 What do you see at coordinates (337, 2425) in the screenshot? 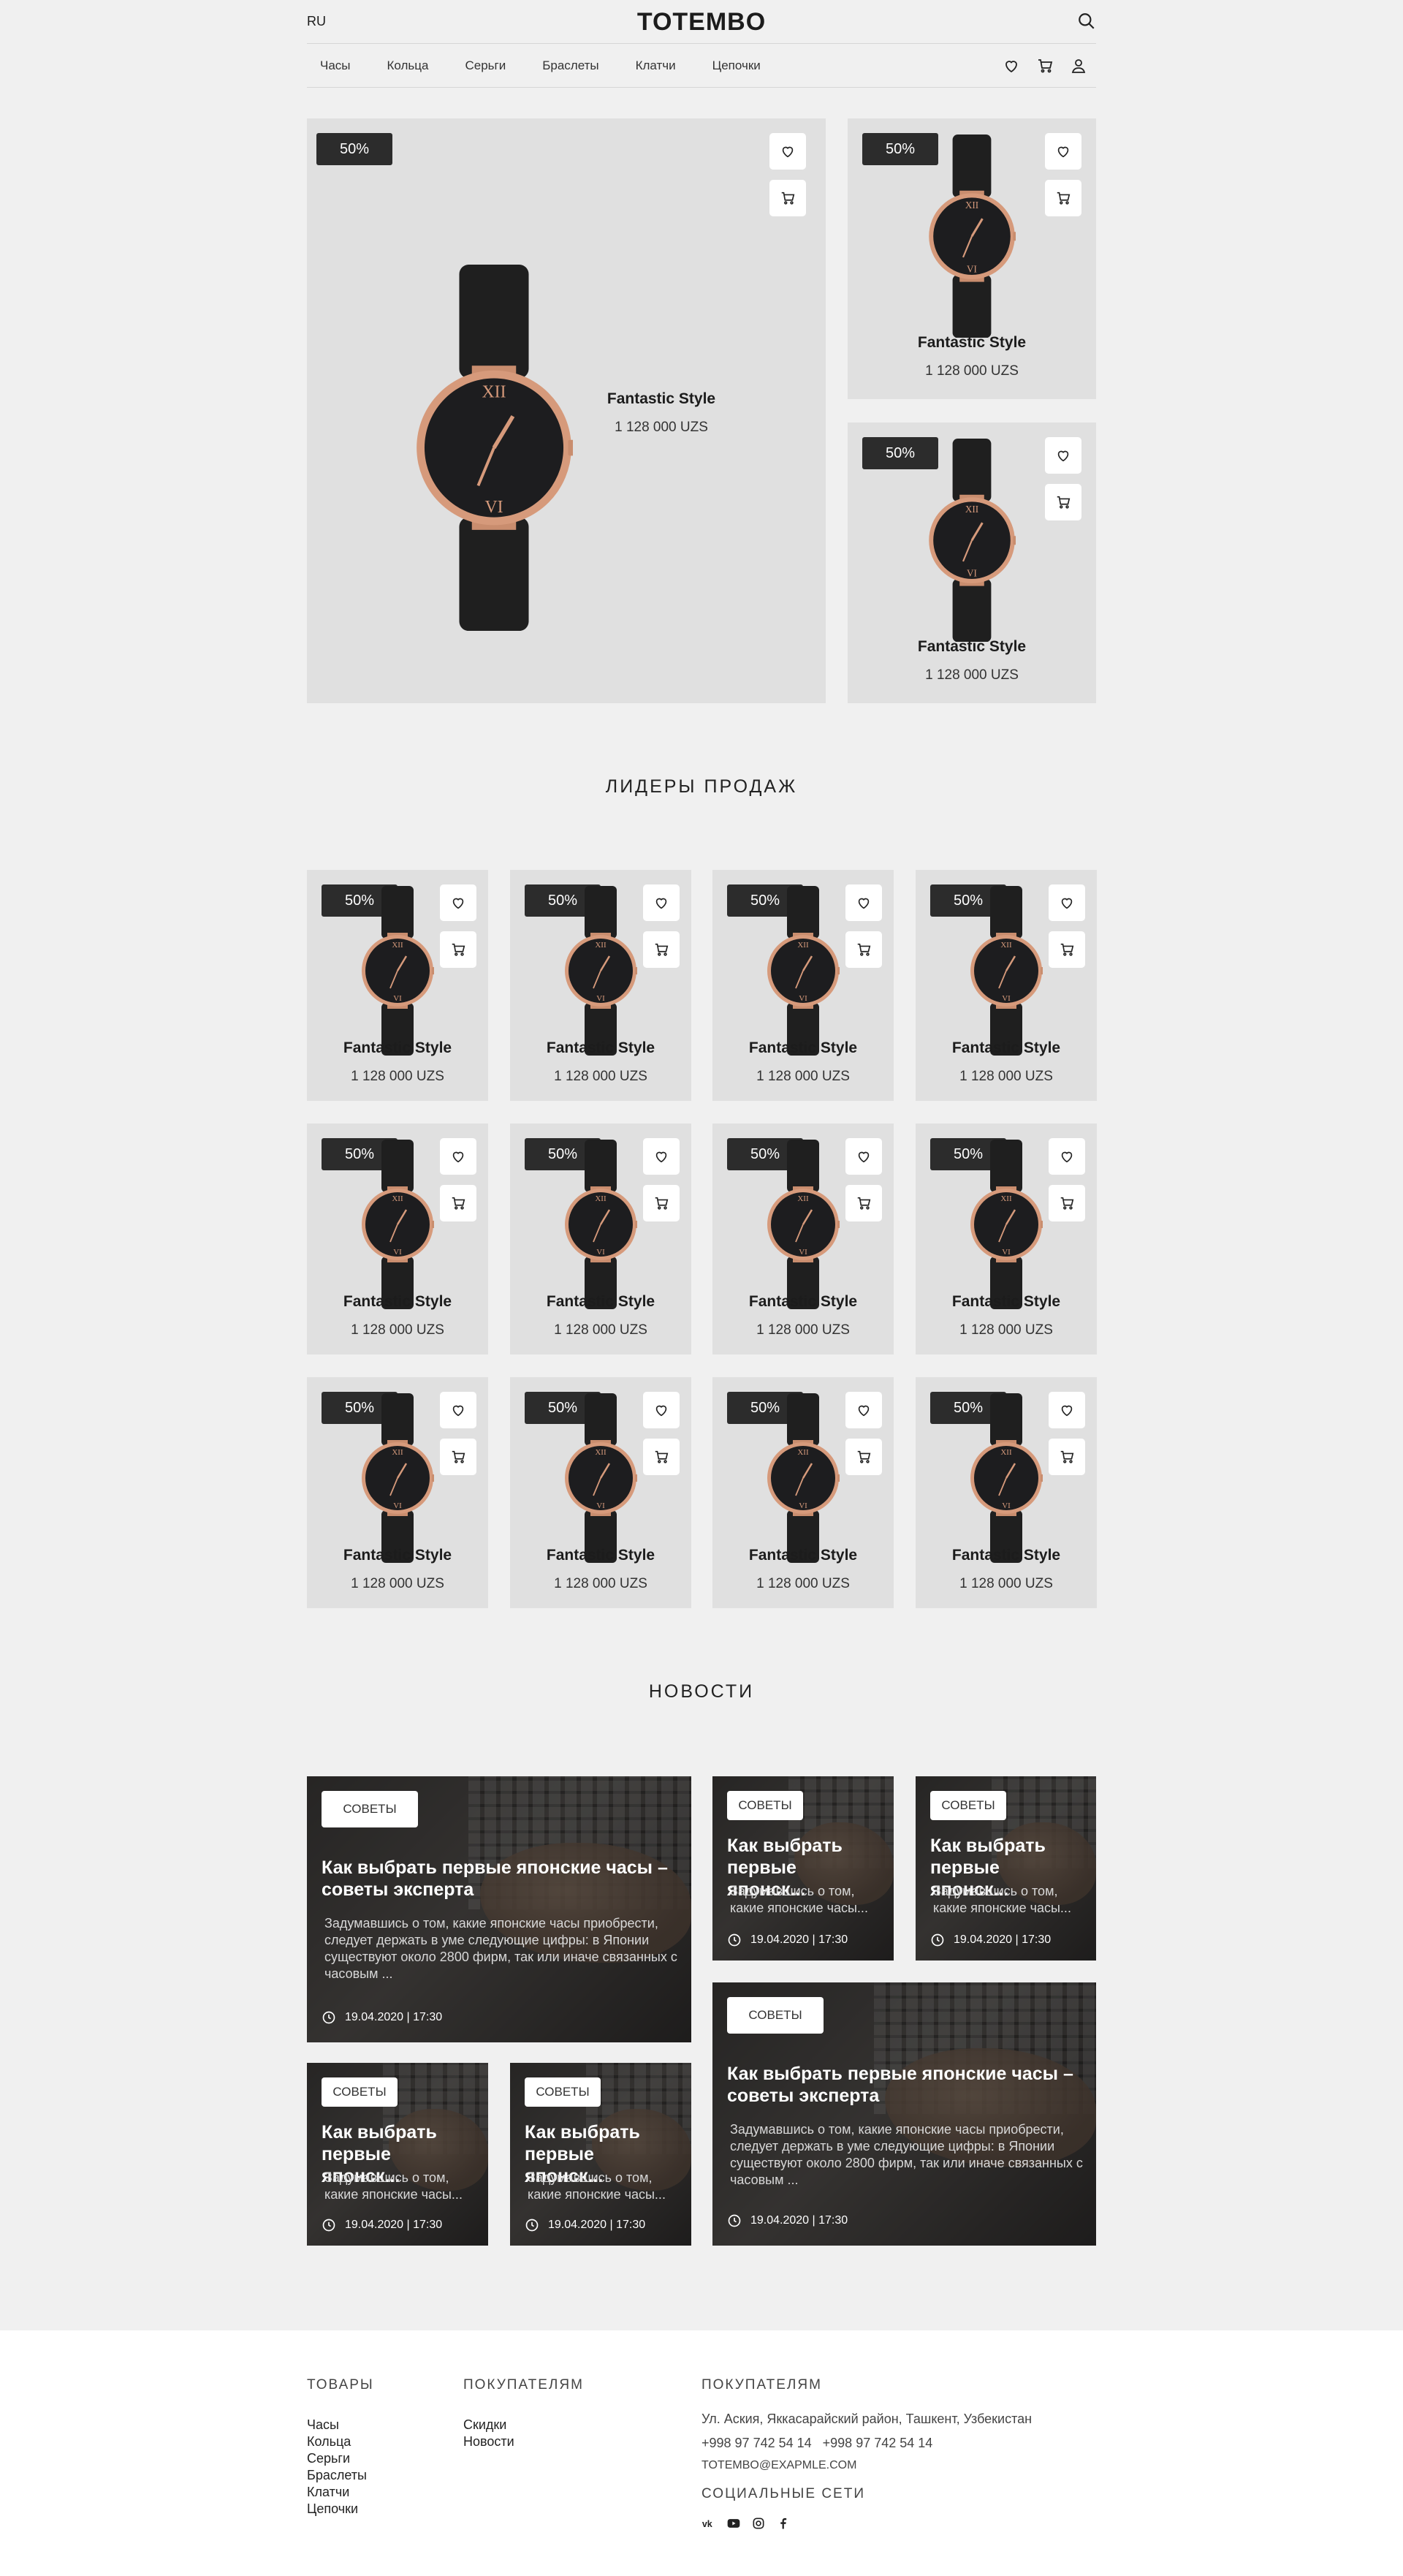
I see `footer-link: Часы` at bounding box center [337, 2425].